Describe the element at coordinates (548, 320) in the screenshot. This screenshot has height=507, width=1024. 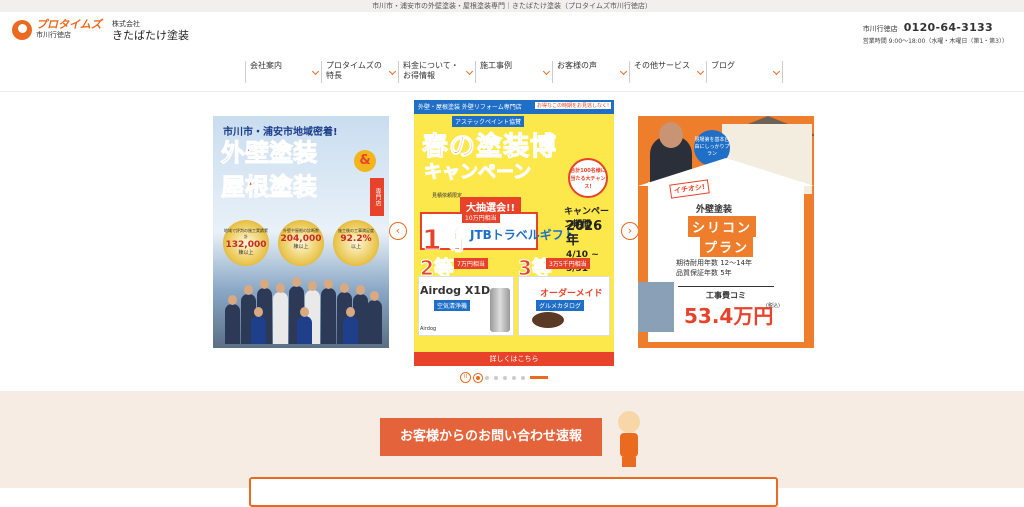
I see `gourmet-dish-image` at that location.